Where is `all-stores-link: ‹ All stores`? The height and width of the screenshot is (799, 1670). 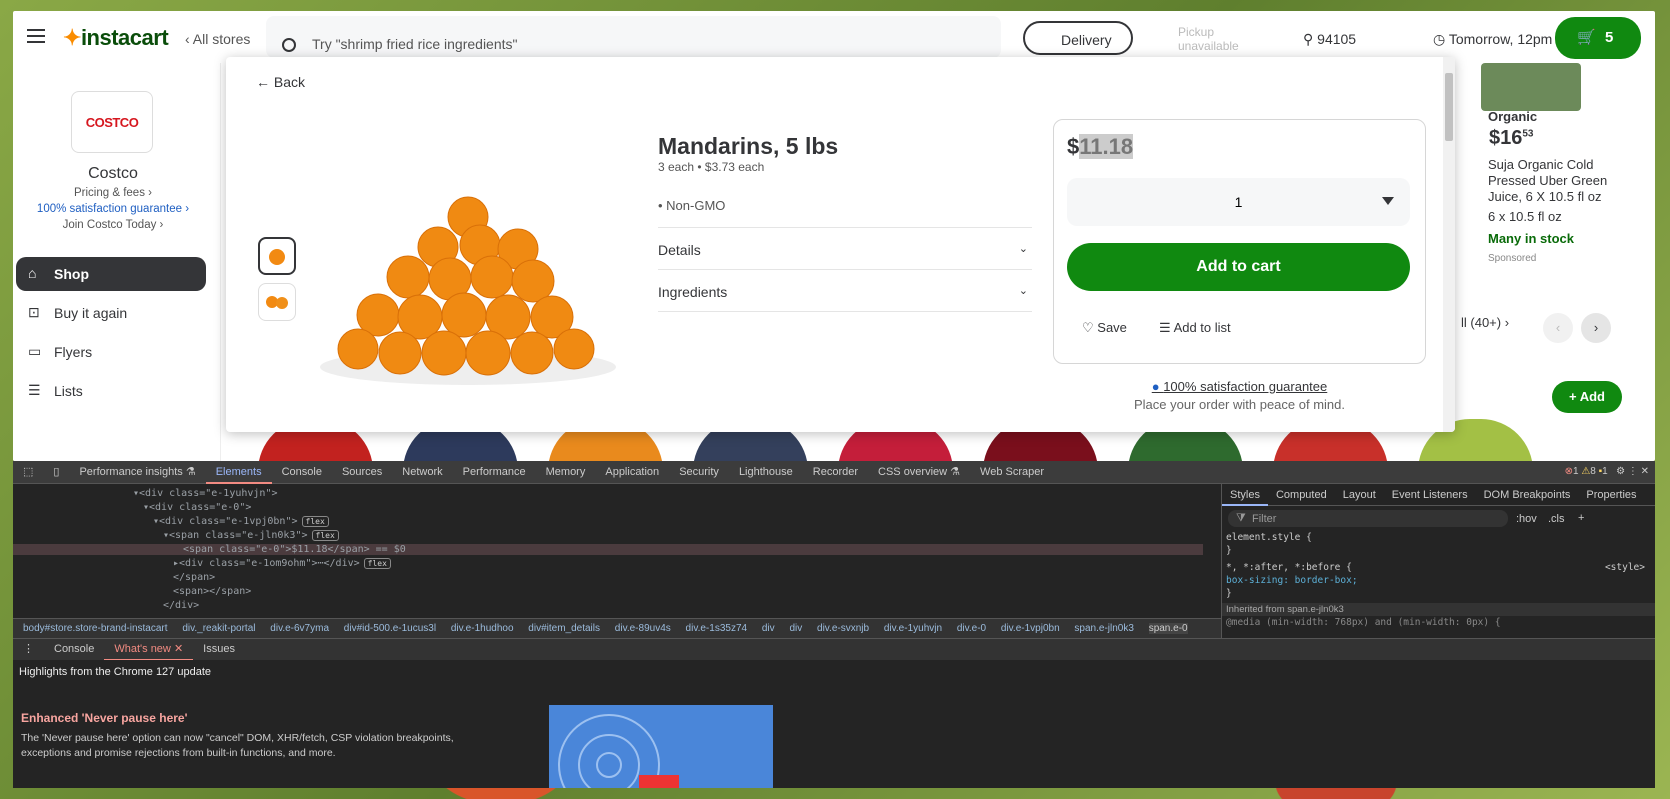 all-stores-link: ‹ All stores is located at coordinates (217, 39).